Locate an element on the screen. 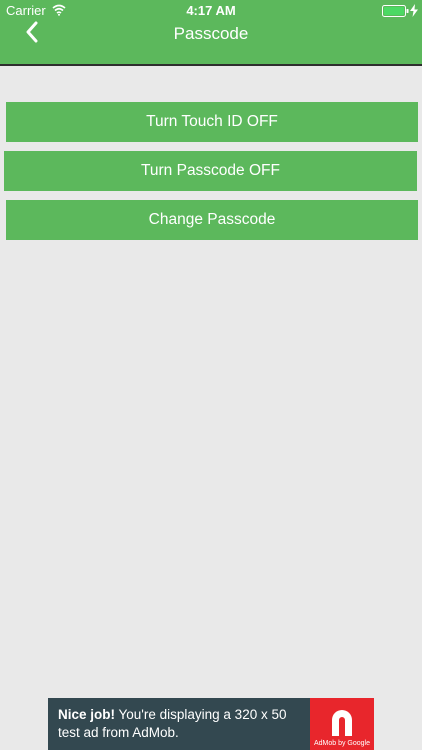 This screenshot has height=750, width=422. admob-icon is located at coordinates (342, 723).